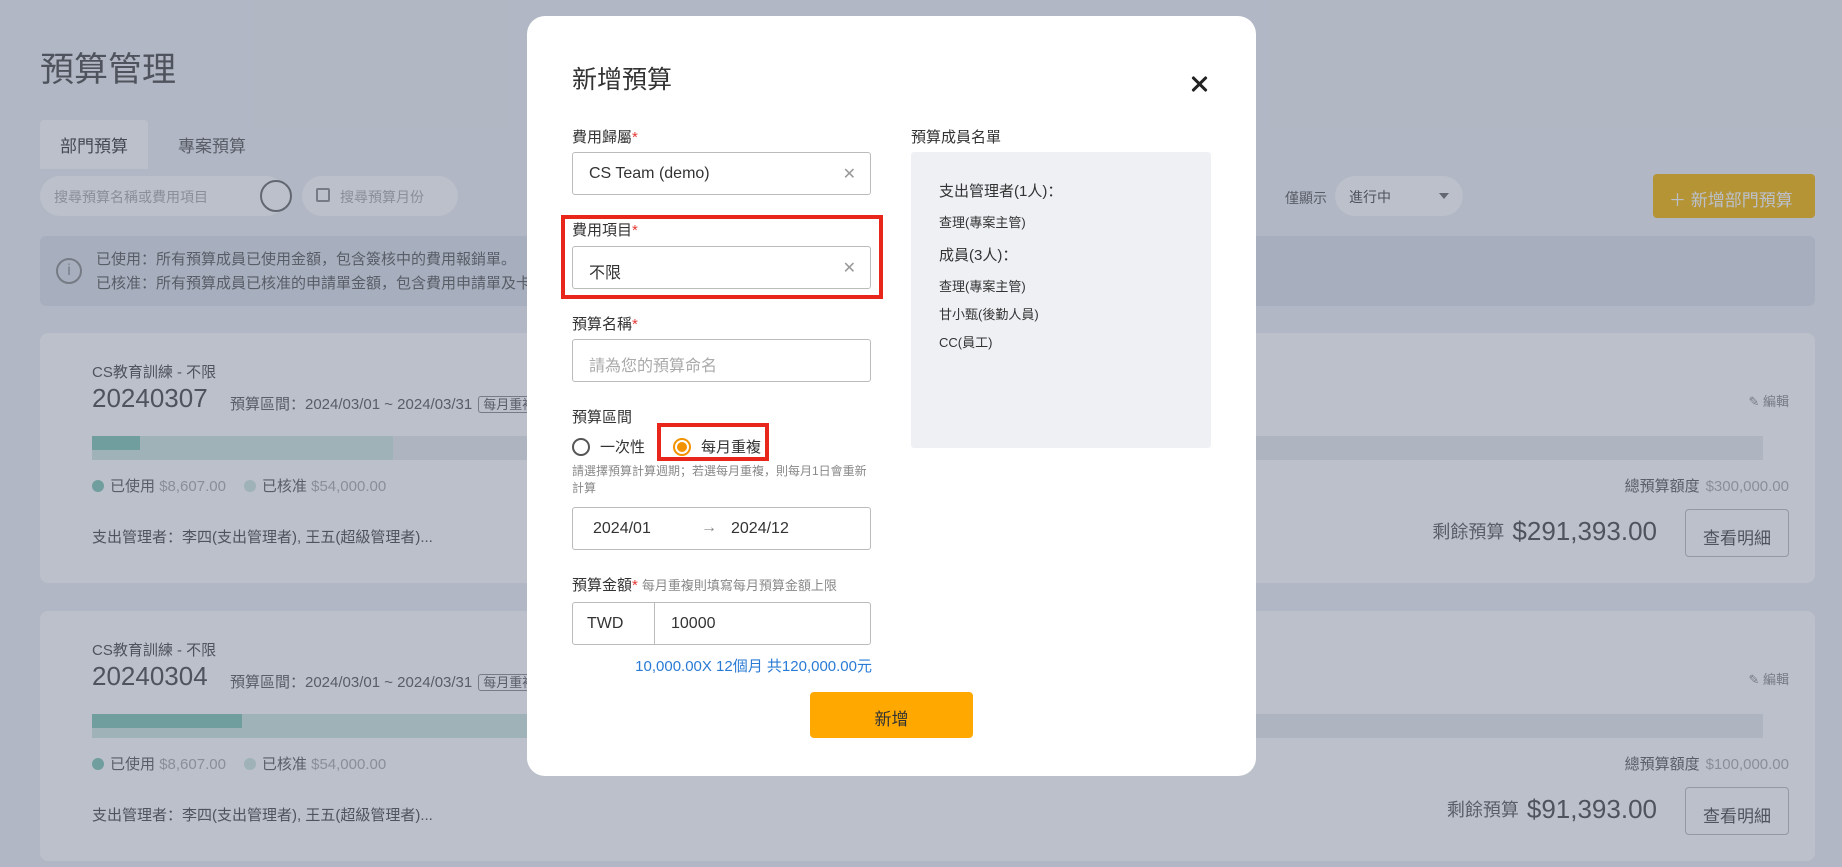  What do you see at coordinates (721, 360) in the screenshot?
I see `budget-name-input: 請為您的預算命名` at bounding box center [721, 360].